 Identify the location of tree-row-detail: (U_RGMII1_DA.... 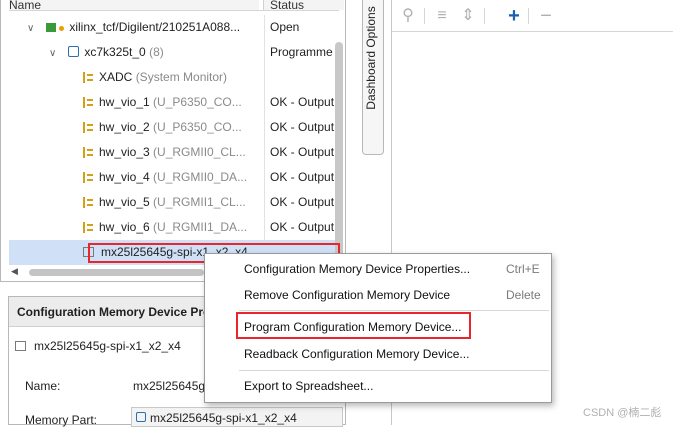
(200, 227).